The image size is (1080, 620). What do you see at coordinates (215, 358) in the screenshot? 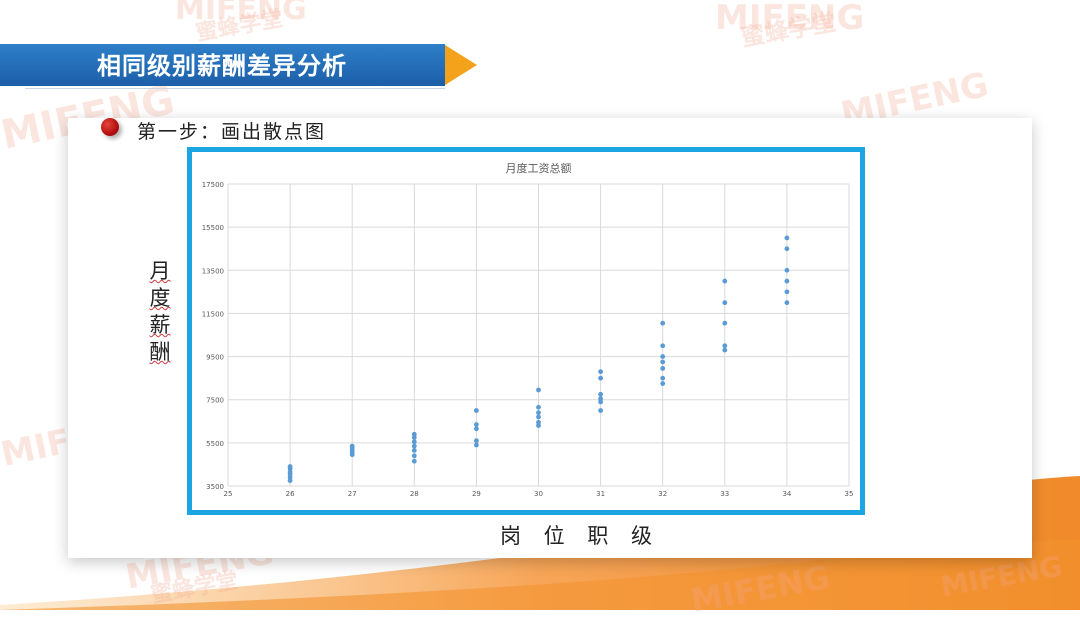
I see `y-tick-label: 9500` at bounding box center [215, 358].